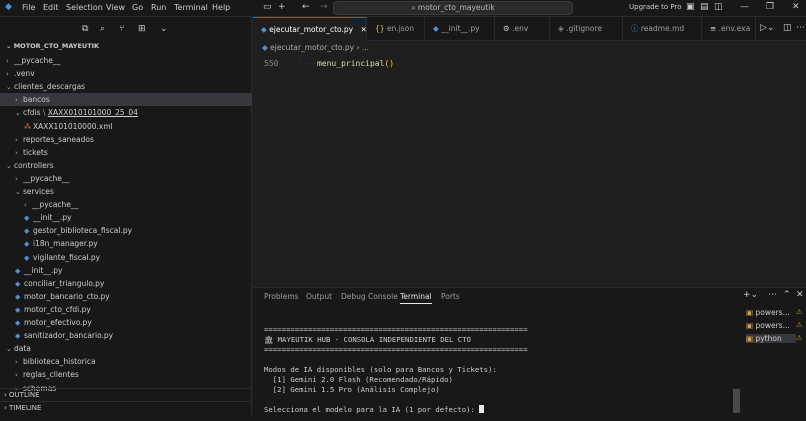  What do you see at coordinates (51, 7) in the screenshot?
I see `menu-edit: Edit` at bounding box center [51, 7].